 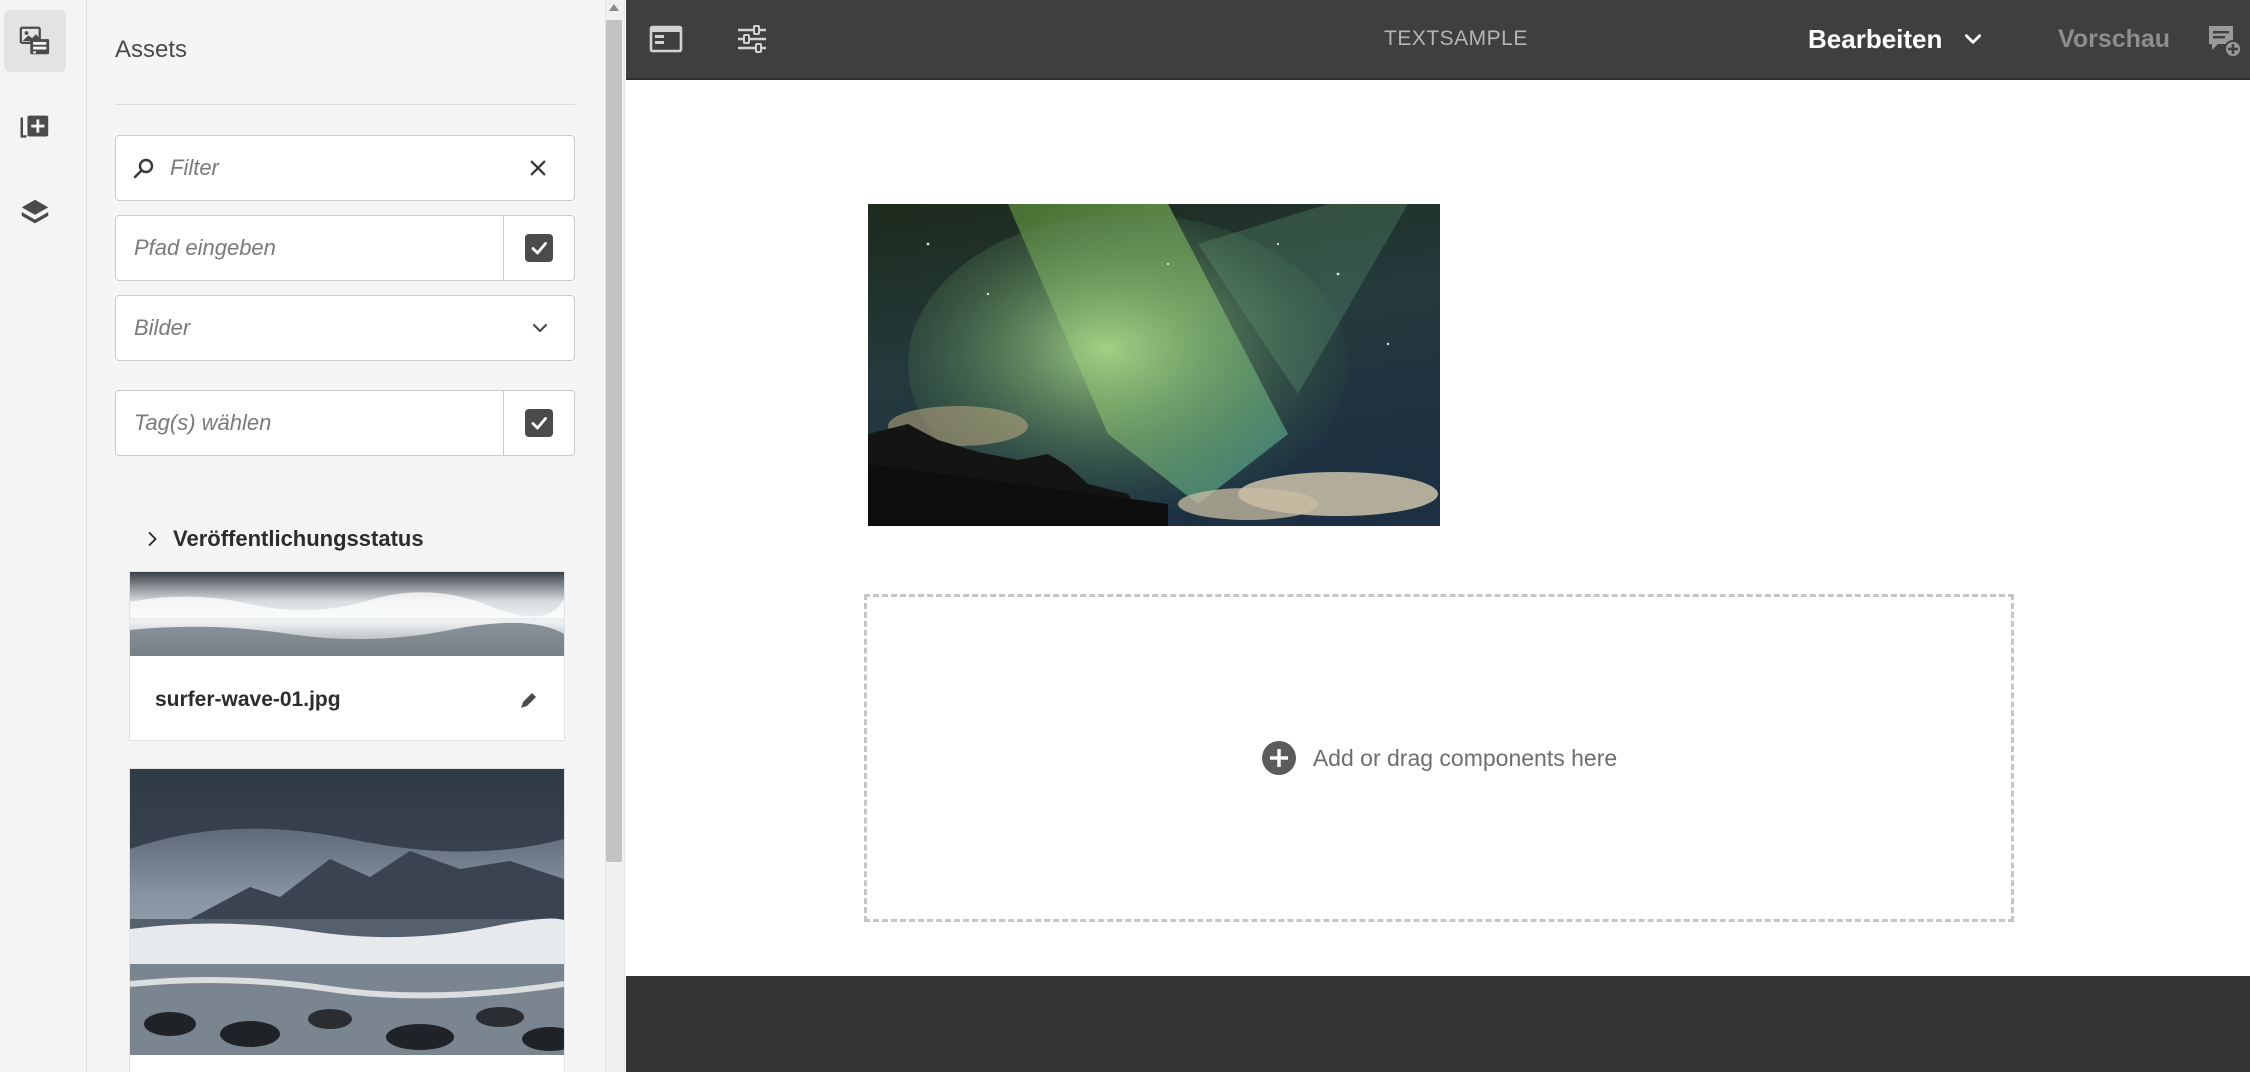 I want to click on asset-card: surfer-wave-01.jpg, so click(x=347, y=656).